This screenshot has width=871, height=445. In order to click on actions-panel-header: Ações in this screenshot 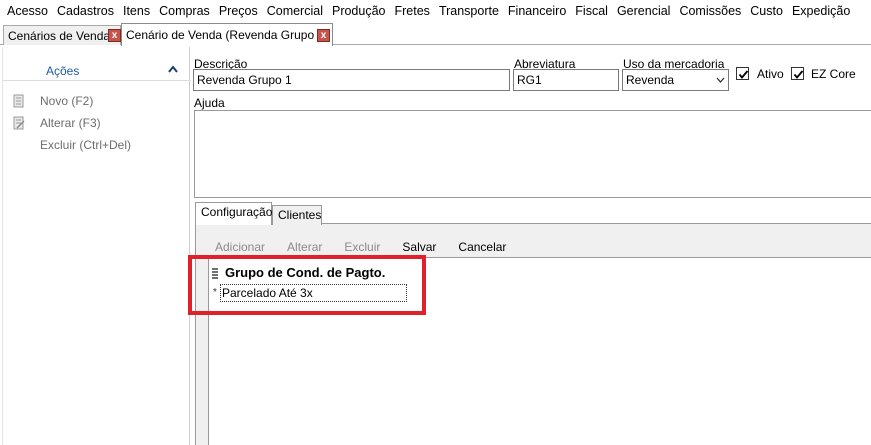, I will do `click(97, 64)`.